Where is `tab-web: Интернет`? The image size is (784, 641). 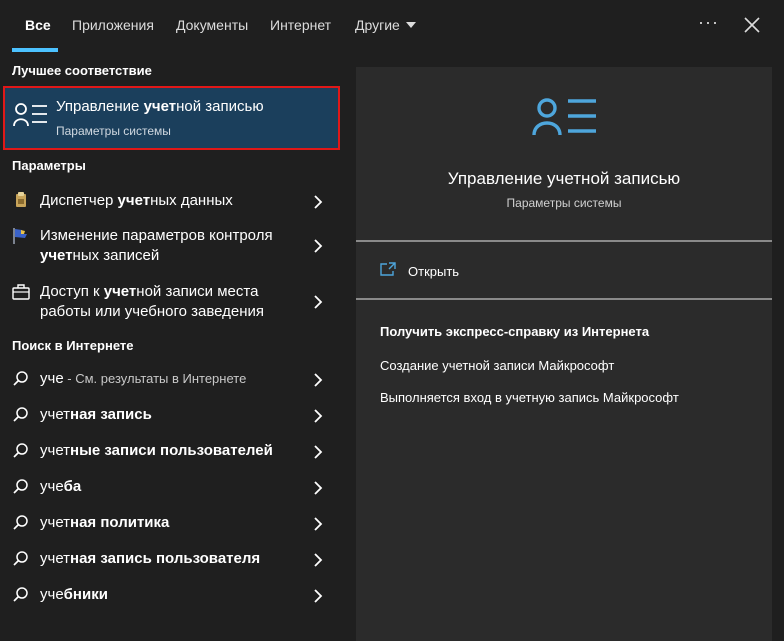
tab-web: Интернет is located at coordinates (300, 25).